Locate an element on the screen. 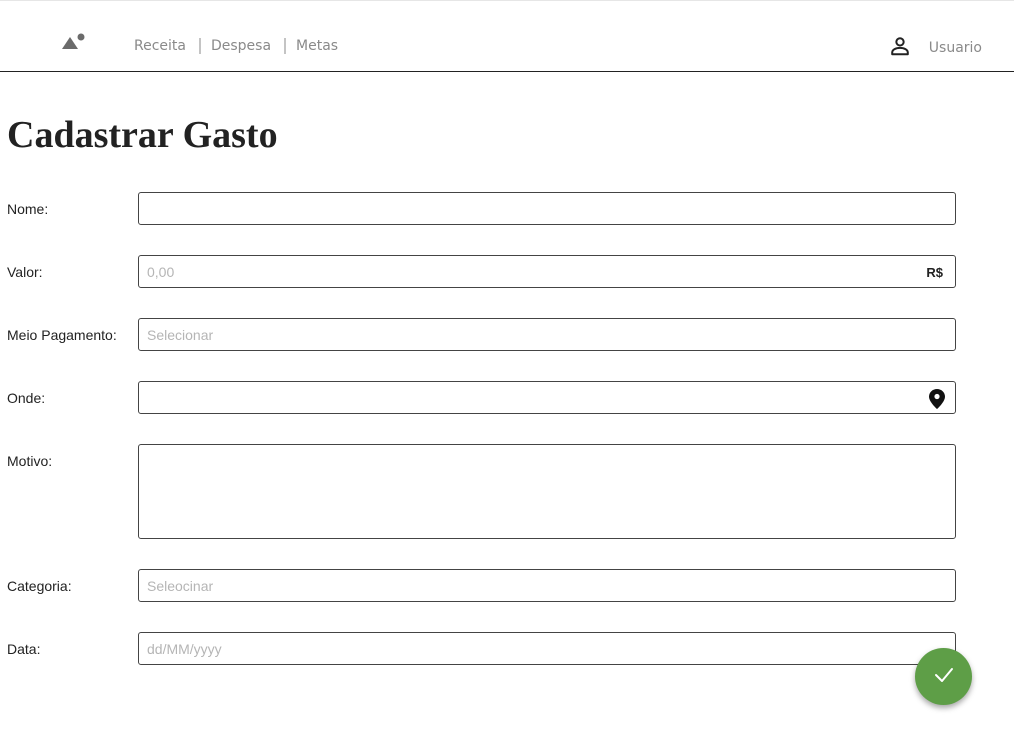  user-menu: Usuario is located at coordinates (935, 48).